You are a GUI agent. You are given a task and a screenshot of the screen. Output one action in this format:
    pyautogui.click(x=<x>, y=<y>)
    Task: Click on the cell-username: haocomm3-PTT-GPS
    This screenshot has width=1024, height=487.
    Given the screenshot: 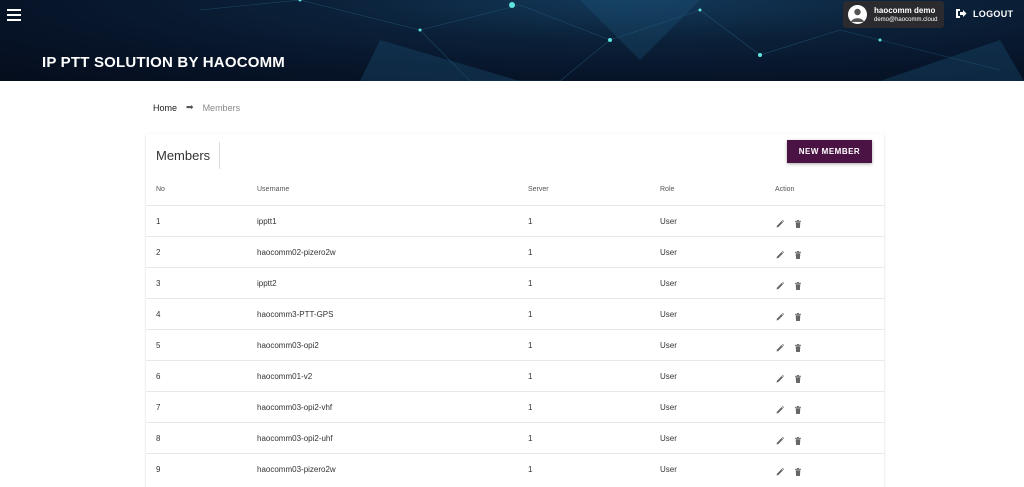 What is the action you would take?
    pyautogui.click(x=295, y=314)
    